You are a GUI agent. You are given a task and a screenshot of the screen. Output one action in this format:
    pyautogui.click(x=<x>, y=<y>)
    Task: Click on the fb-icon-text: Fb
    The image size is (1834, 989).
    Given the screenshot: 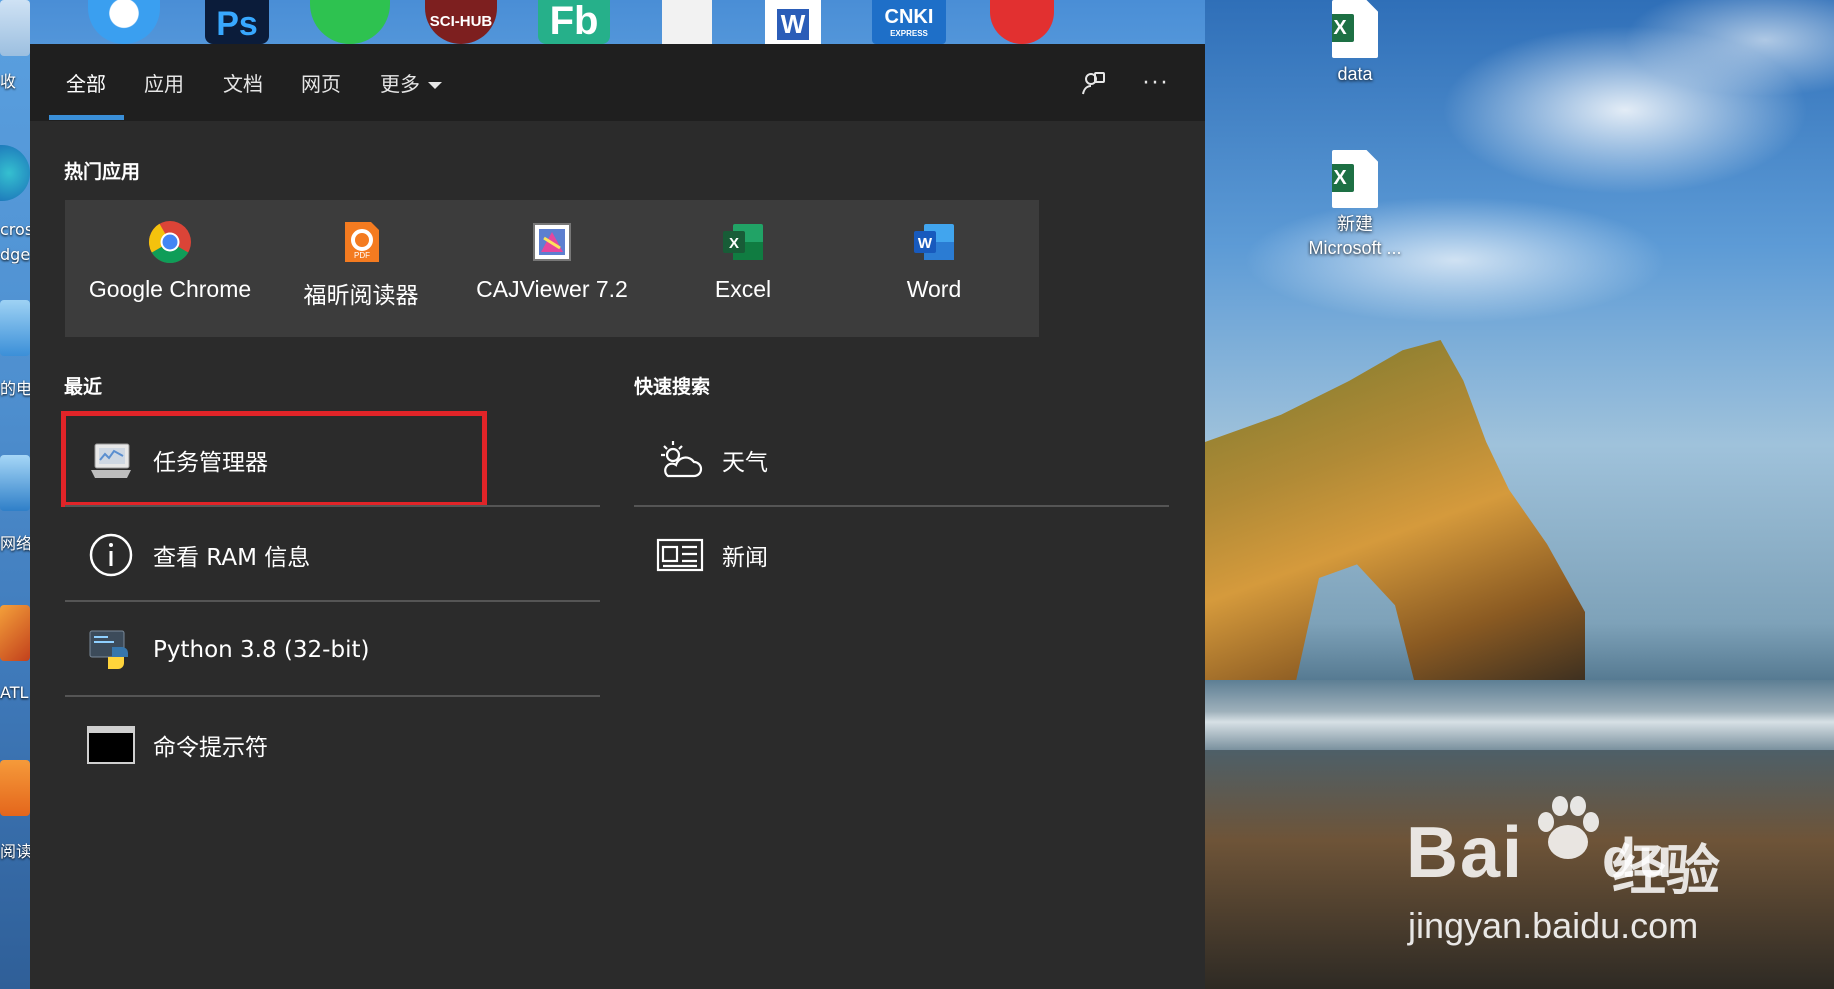 What is the action you would take?
    pyautogui.click(x=574, y=21)
    